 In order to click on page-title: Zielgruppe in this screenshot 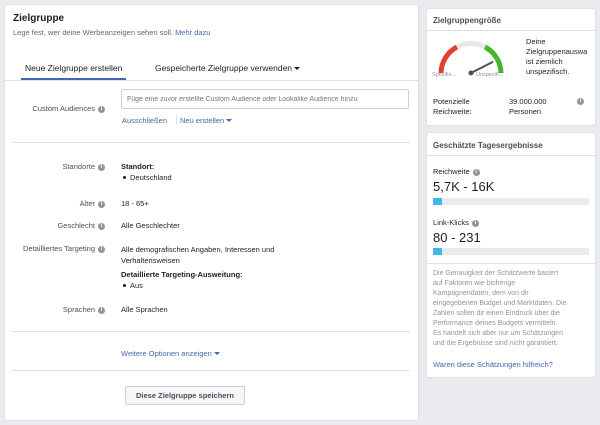, I will do `click(39, 18)`.